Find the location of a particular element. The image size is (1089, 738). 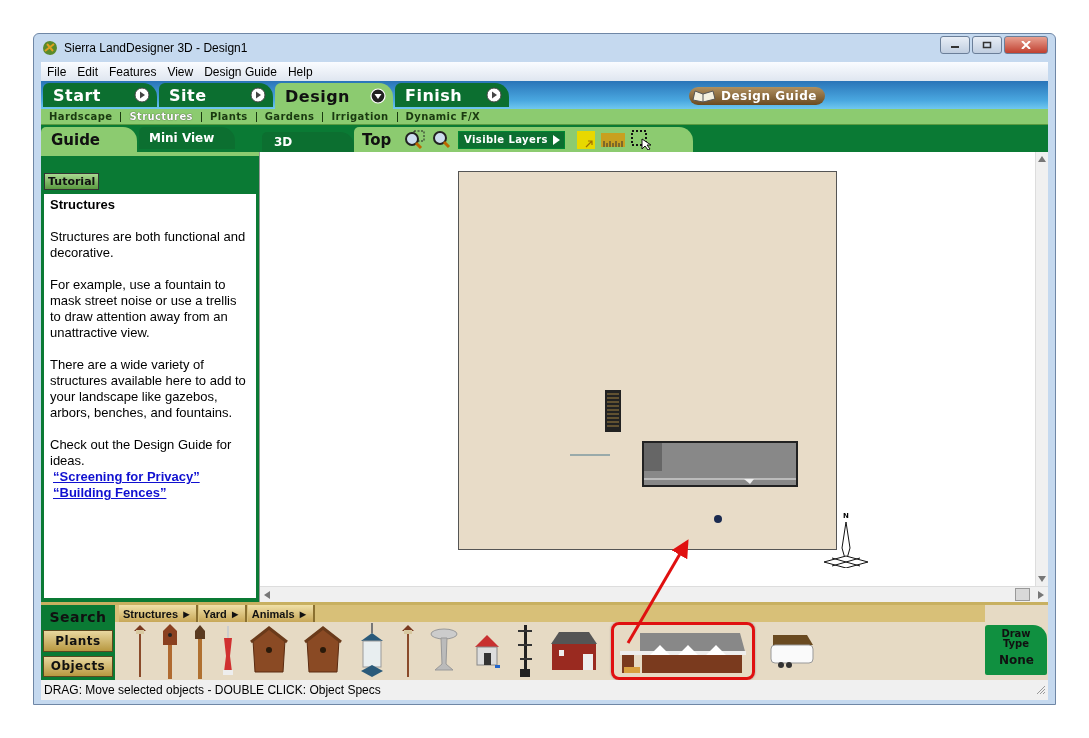

selection-arrow-icon is located at coordinates (641, 139).